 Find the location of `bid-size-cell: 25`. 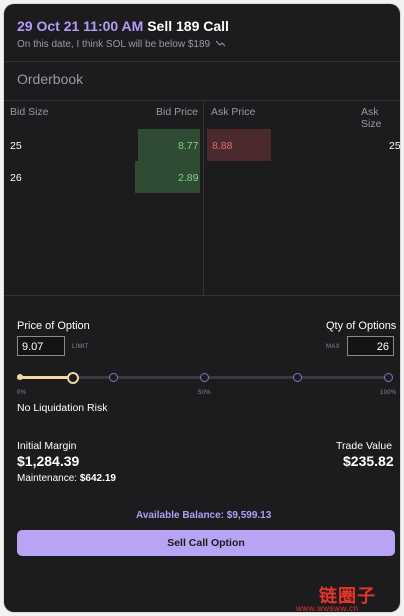

bid-size-cell: 25 is located at coordinates (16, 146).